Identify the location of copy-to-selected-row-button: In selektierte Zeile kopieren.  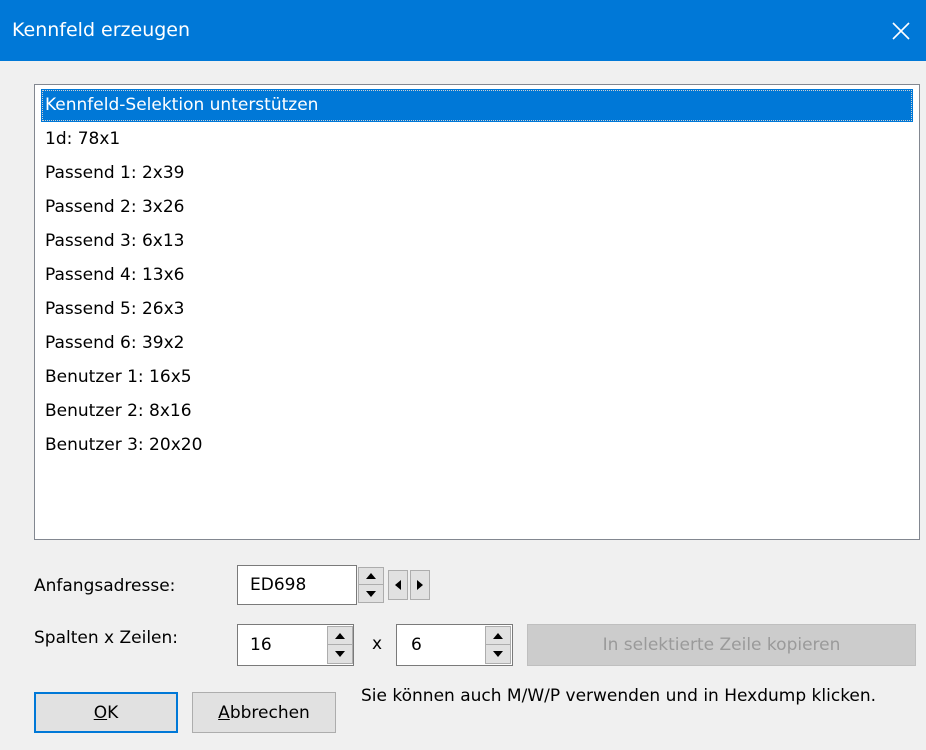
(721, 645).